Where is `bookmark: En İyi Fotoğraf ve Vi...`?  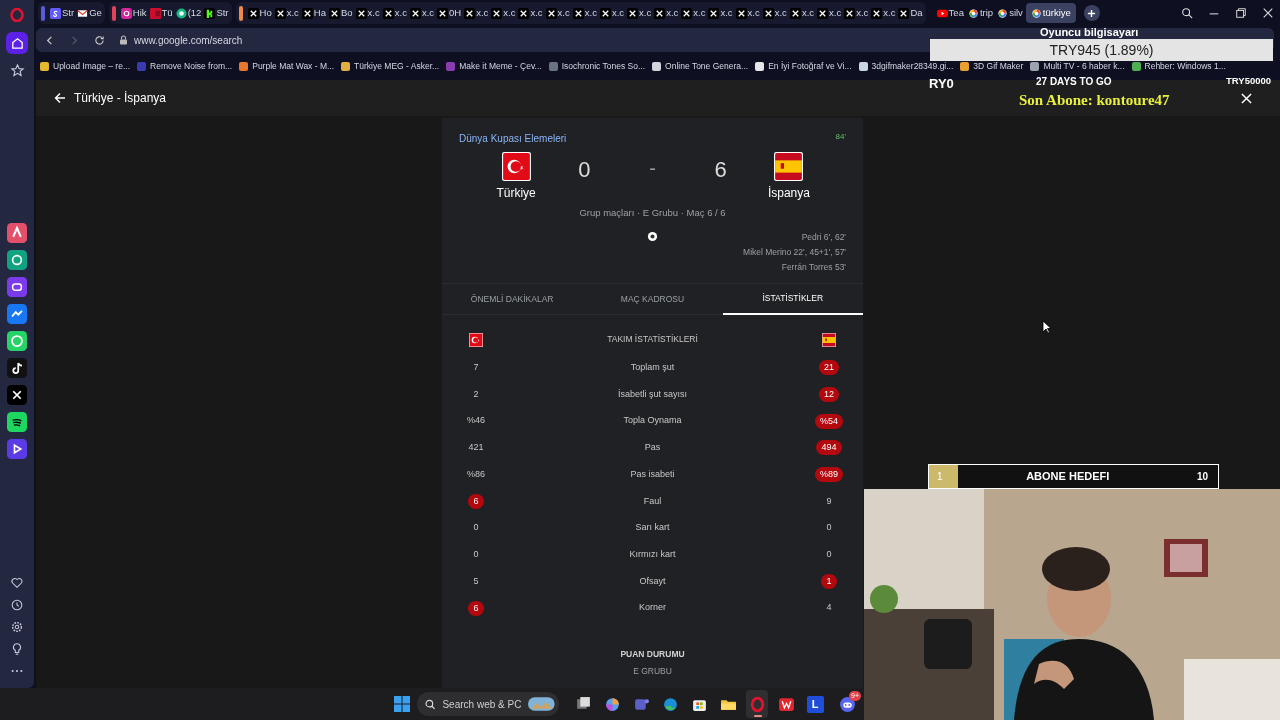
bookmark: En İyi Fotoğraf ve Vi... is located at coordinates (803, 66).